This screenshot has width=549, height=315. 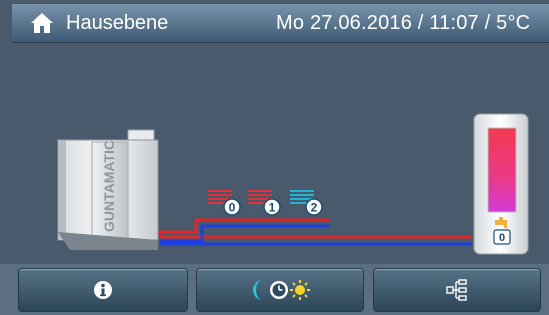 I want to click on info-icon, so click(x=103, y=290).